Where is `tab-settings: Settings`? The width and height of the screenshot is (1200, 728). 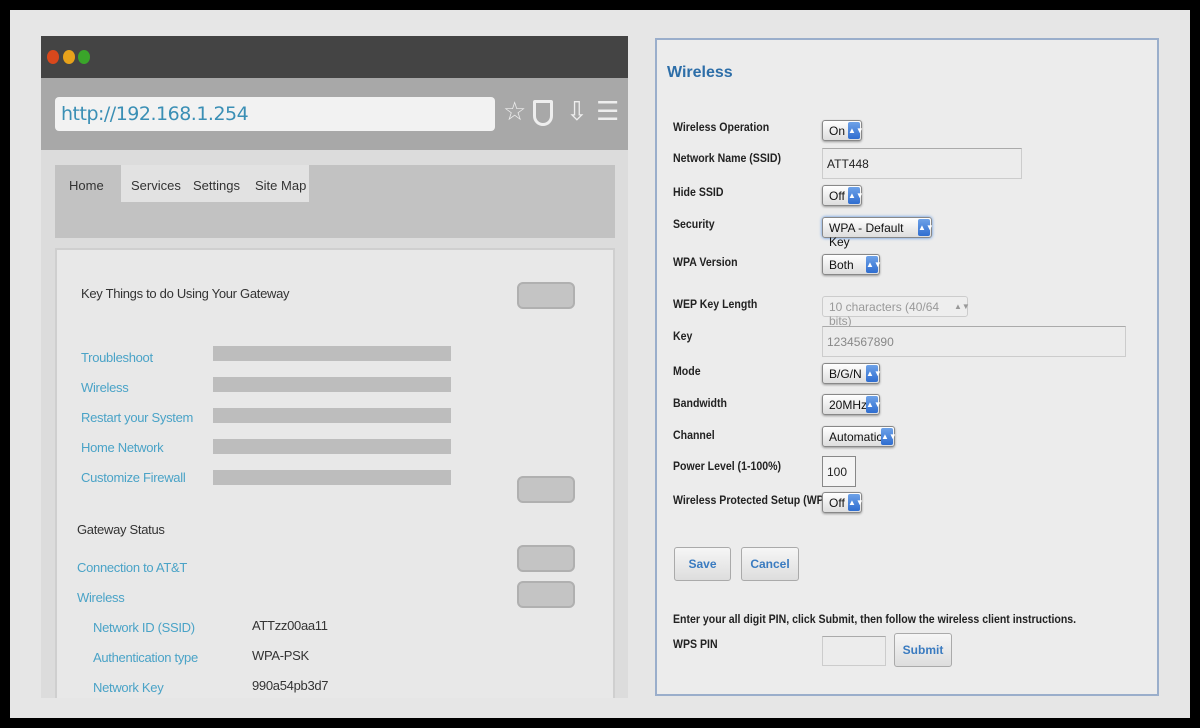 tab-settings: Settings is located at coordinates (216, 183).